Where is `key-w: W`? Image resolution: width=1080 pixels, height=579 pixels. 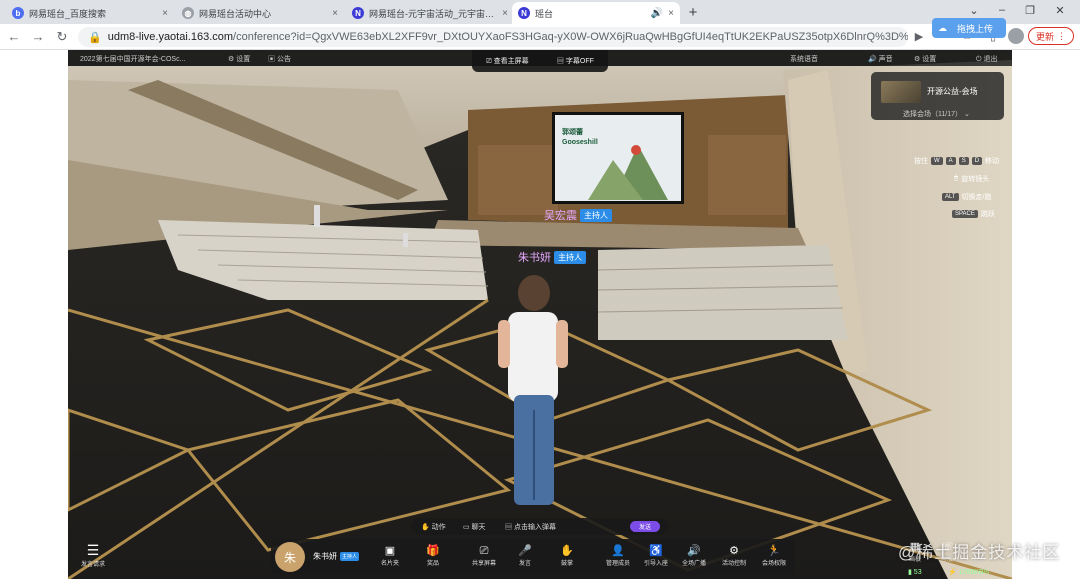 key-w: W is located at coordinates (937, 161).